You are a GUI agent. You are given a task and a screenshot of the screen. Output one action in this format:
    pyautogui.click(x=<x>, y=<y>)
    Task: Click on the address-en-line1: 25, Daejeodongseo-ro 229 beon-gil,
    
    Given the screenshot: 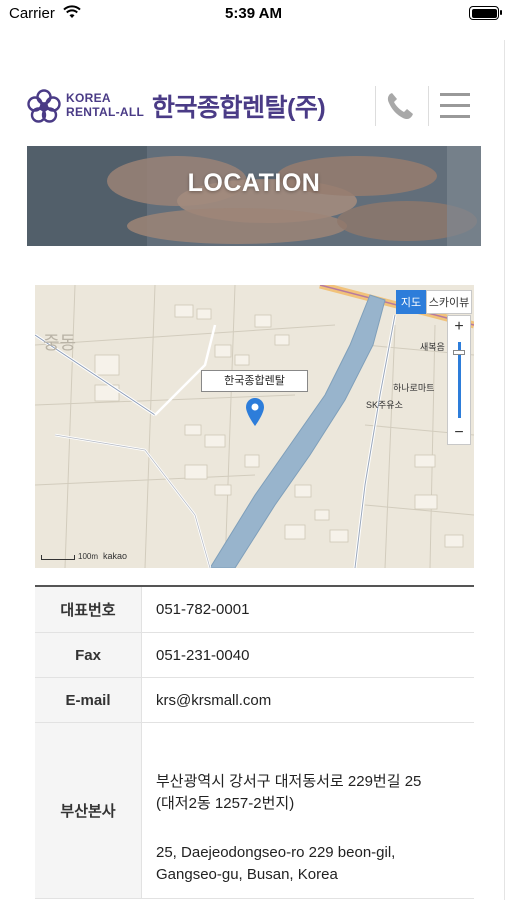 What is the action you would take?
    pyautogui.click(x=276, y=852)
    